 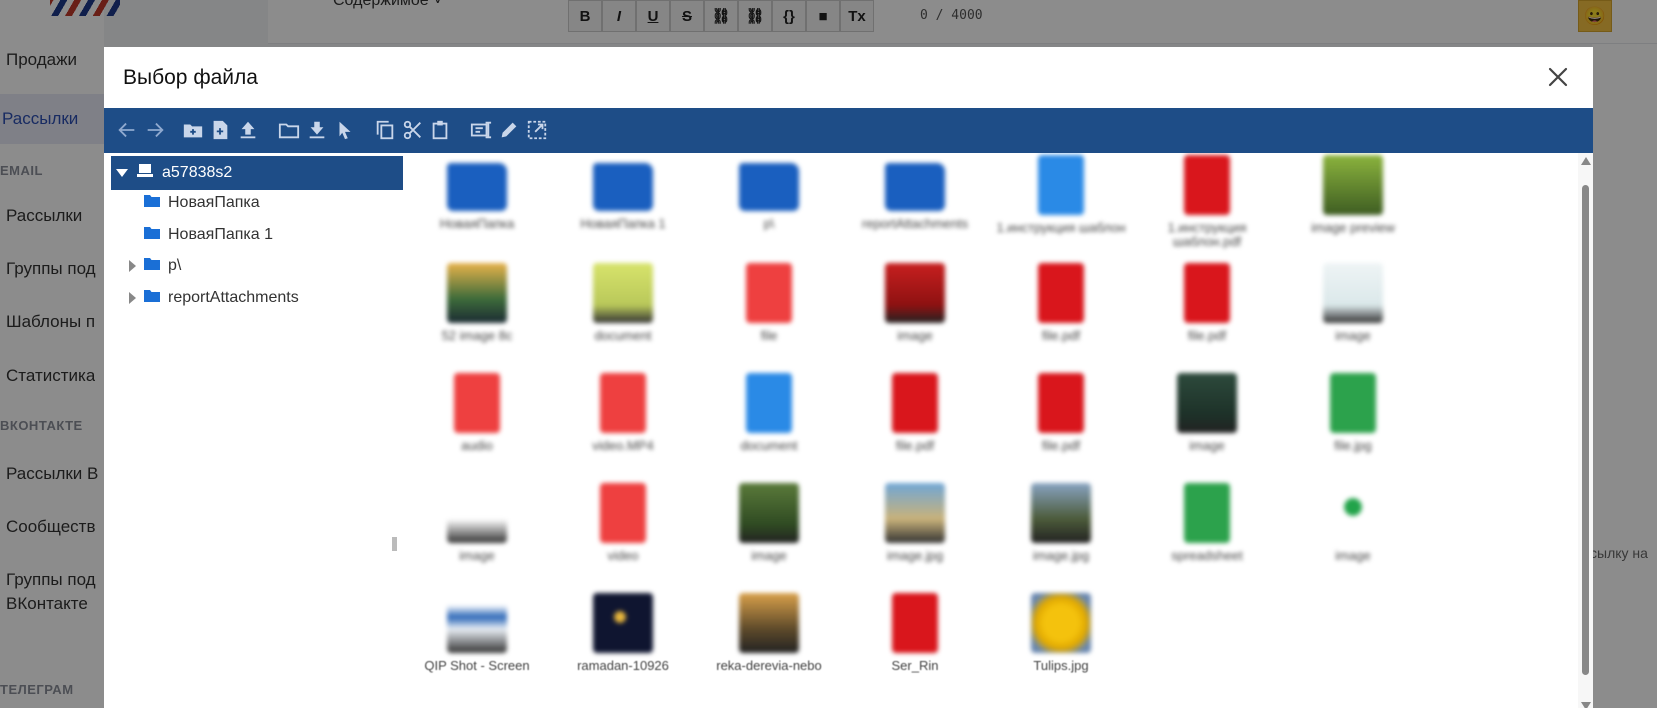 I want to click on spreadsheet-icon, so click(x=1207, y=513).